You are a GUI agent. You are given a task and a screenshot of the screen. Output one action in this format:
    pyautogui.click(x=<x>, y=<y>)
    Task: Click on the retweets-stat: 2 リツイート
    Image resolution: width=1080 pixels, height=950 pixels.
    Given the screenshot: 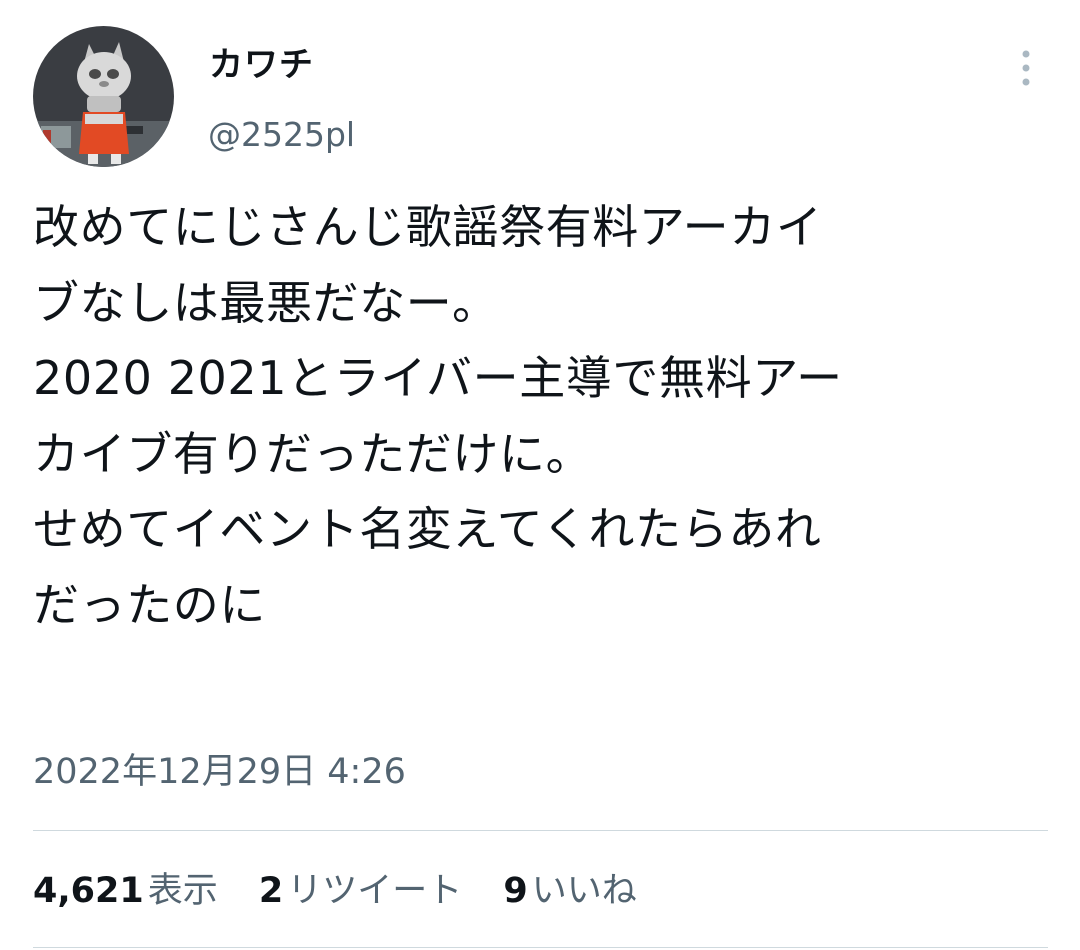 What is the action you would take?
    pyautogui.click(x=360, y=891)
    